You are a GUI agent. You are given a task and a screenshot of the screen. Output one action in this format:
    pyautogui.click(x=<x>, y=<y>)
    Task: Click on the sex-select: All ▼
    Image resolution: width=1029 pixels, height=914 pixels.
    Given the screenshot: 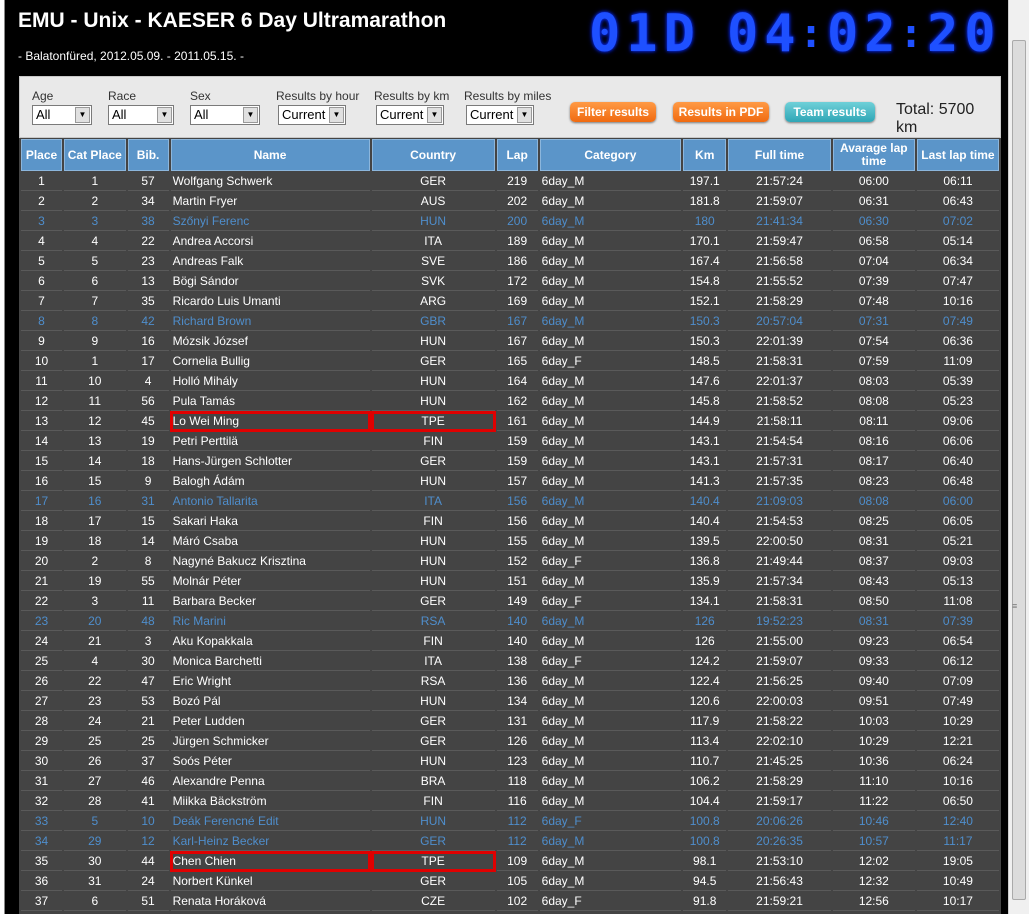 What is the action you would take?
    pyautogui.click(x=225, y=115)
    